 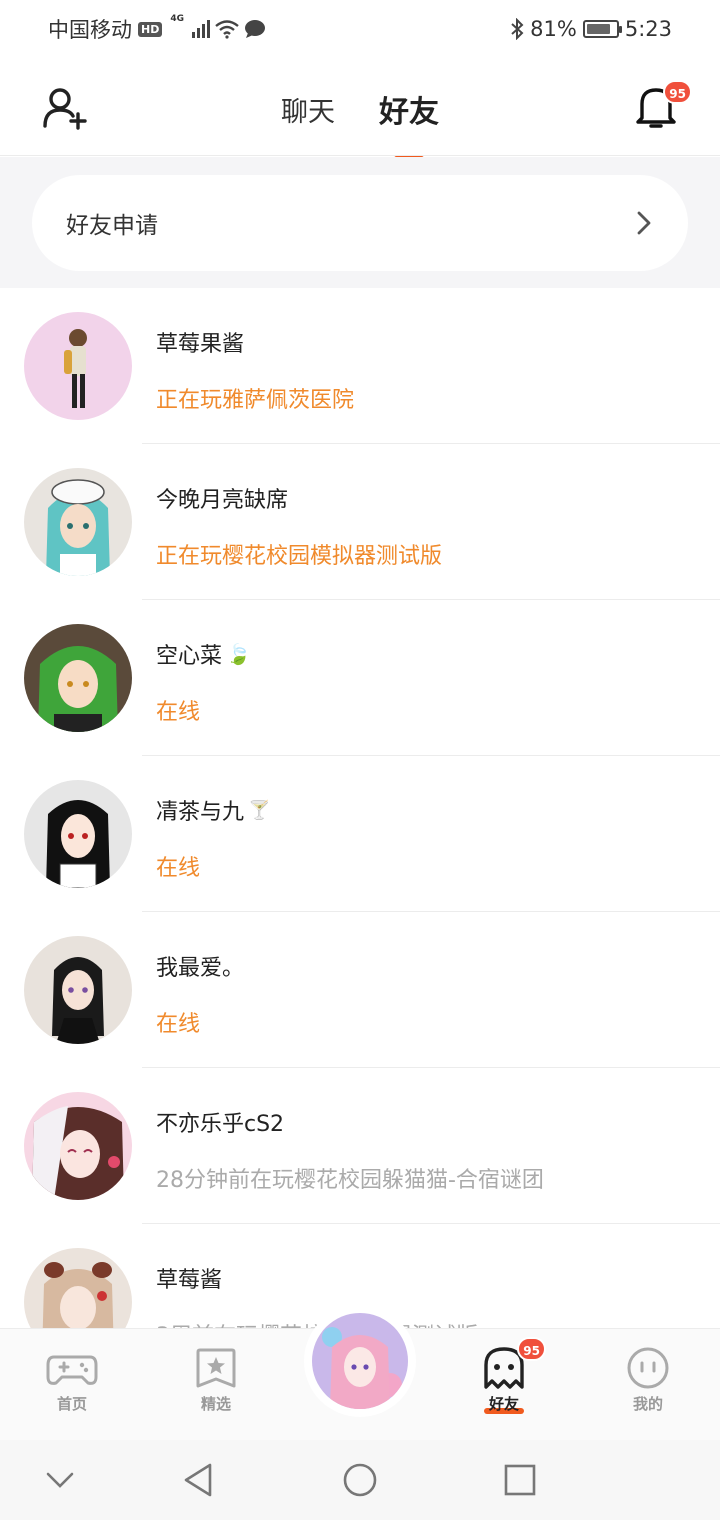 What do you see at coordinates (216, 1368) in the screenshot?
I see `star-bookmark-icon` at bounding box center [216, 1368].